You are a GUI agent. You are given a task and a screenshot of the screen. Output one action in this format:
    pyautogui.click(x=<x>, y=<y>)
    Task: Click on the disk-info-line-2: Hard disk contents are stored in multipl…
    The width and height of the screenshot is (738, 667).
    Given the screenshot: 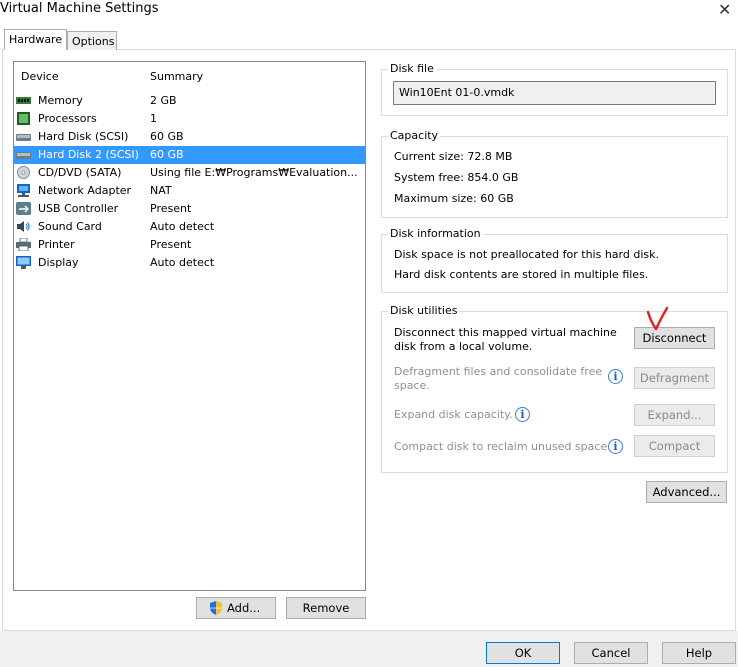 What is the action you would take?
    pyautogui.click(x=521, y=274)
    